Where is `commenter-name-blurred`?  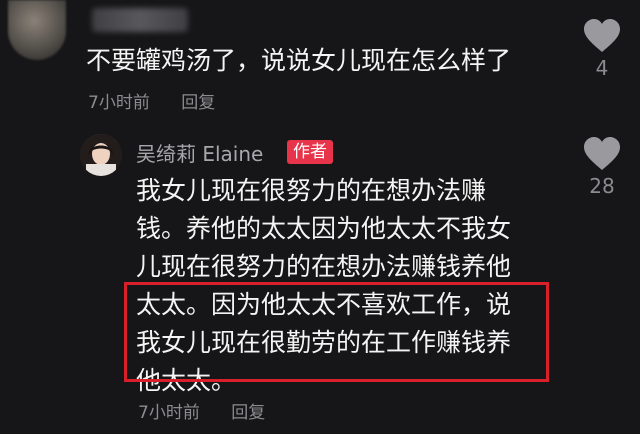 commenter-name-blurred is located at coordinates (140, 20).